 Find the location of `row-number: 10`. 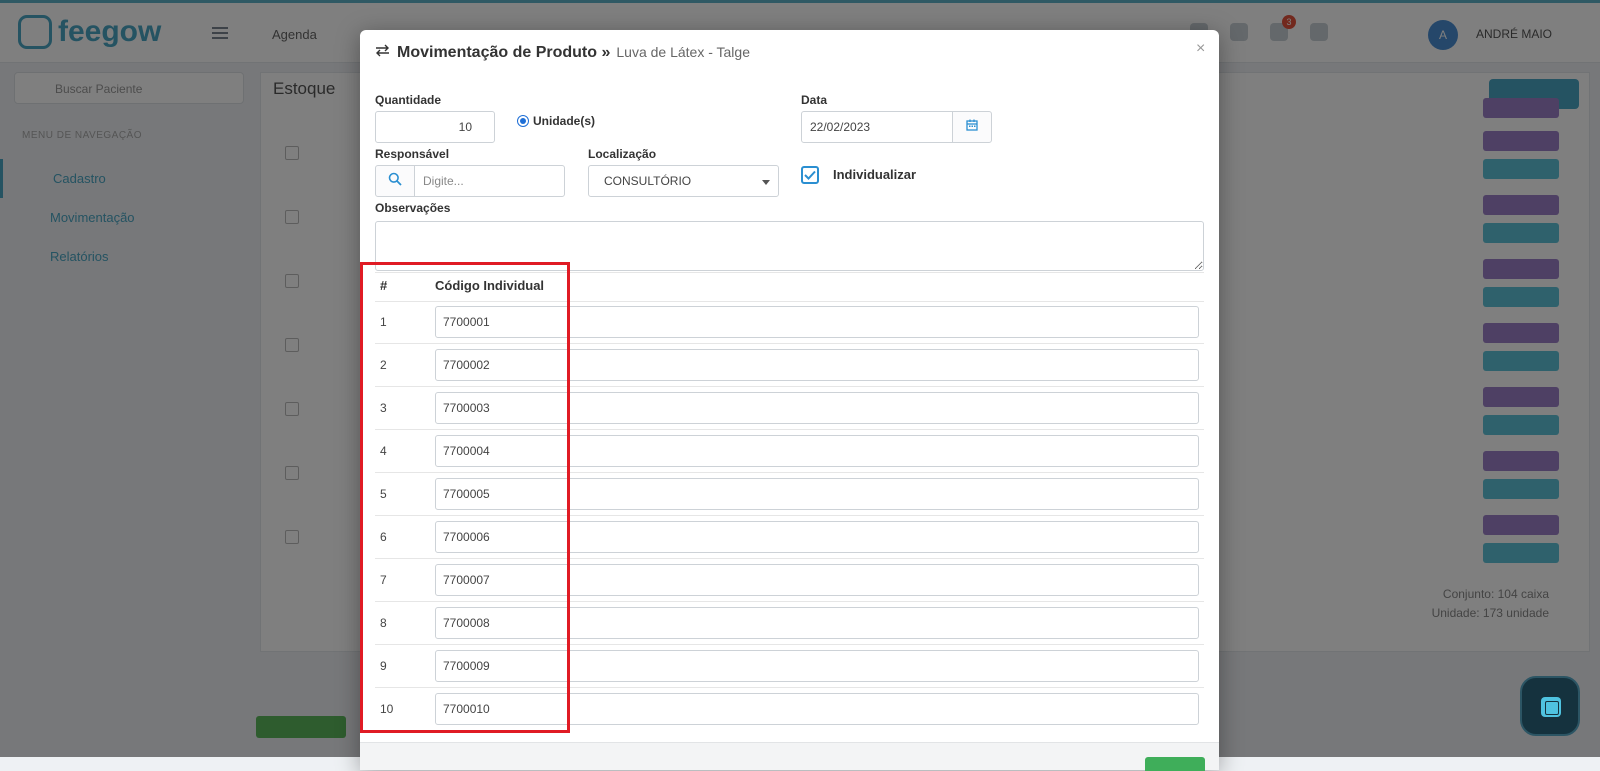

row-number: 10 is located at coordinates (387, 709).